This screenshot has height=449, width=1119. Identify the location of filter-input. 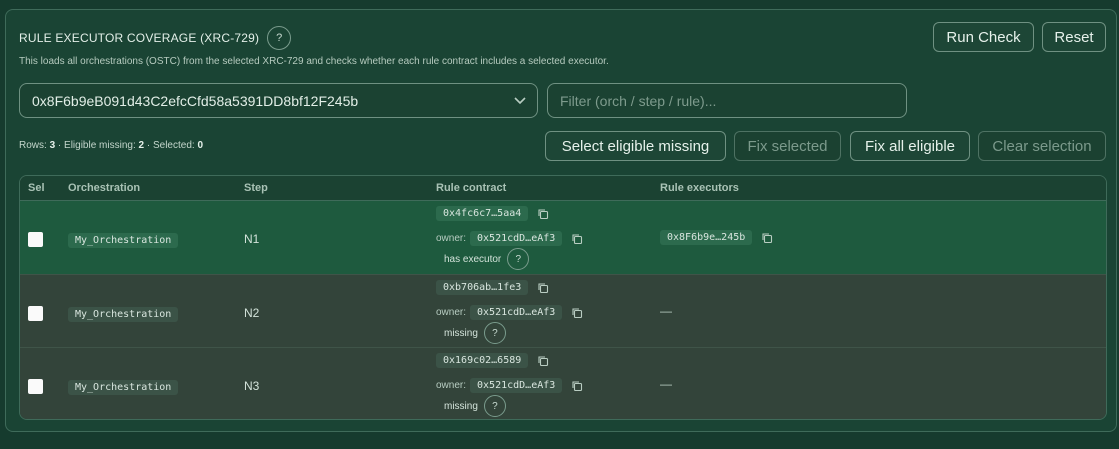
(727, 100).